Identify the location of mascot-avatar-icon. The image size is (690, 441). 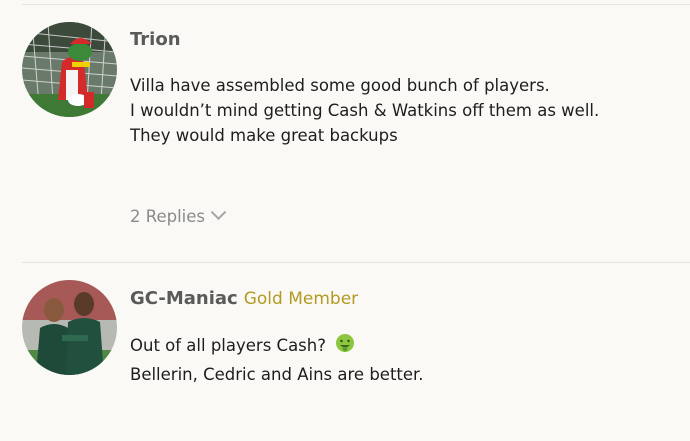
(69, 69).